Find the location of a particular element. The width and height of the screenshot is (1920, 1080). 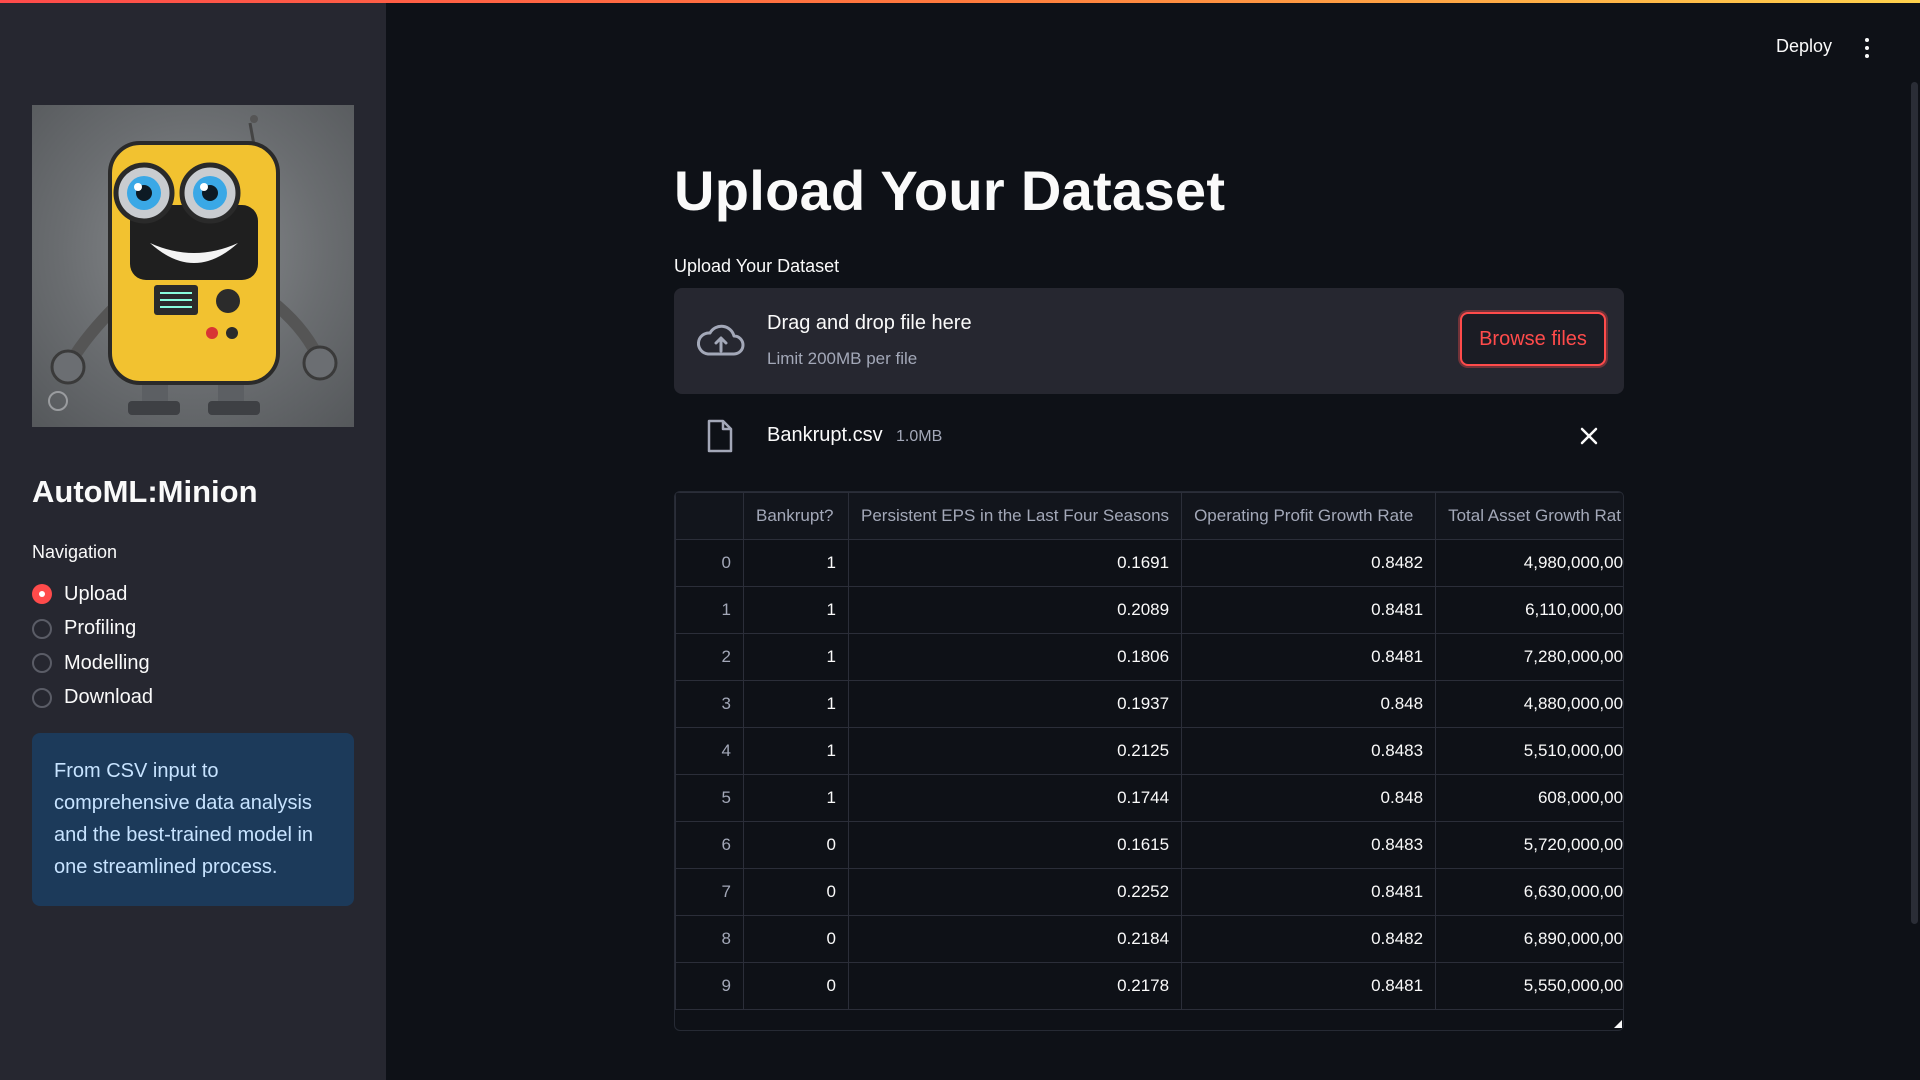

table-cell: 5,550,000,00 is located at coordinates (1529, 986).